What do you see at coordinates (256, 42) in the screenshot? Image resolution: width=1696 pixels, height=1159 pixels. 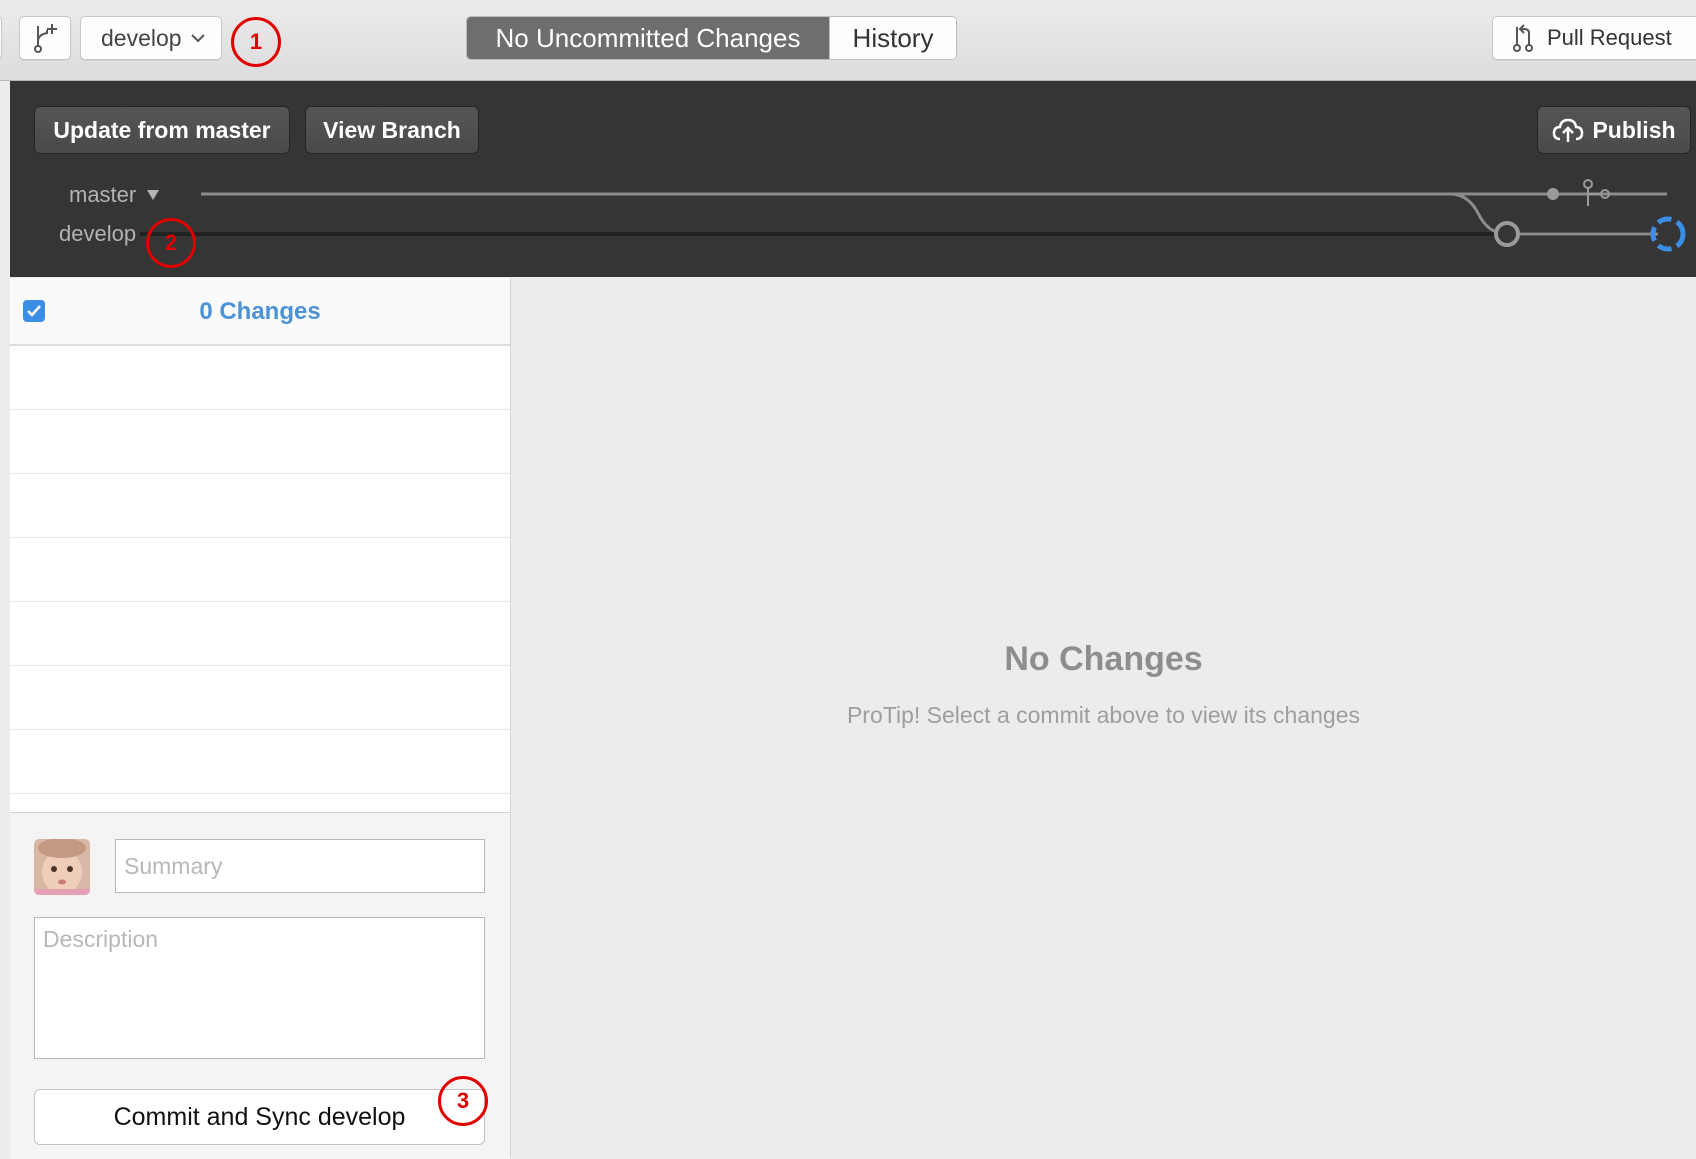 I see `annotation-marker-1: 1` at bounding box center [256, 42].